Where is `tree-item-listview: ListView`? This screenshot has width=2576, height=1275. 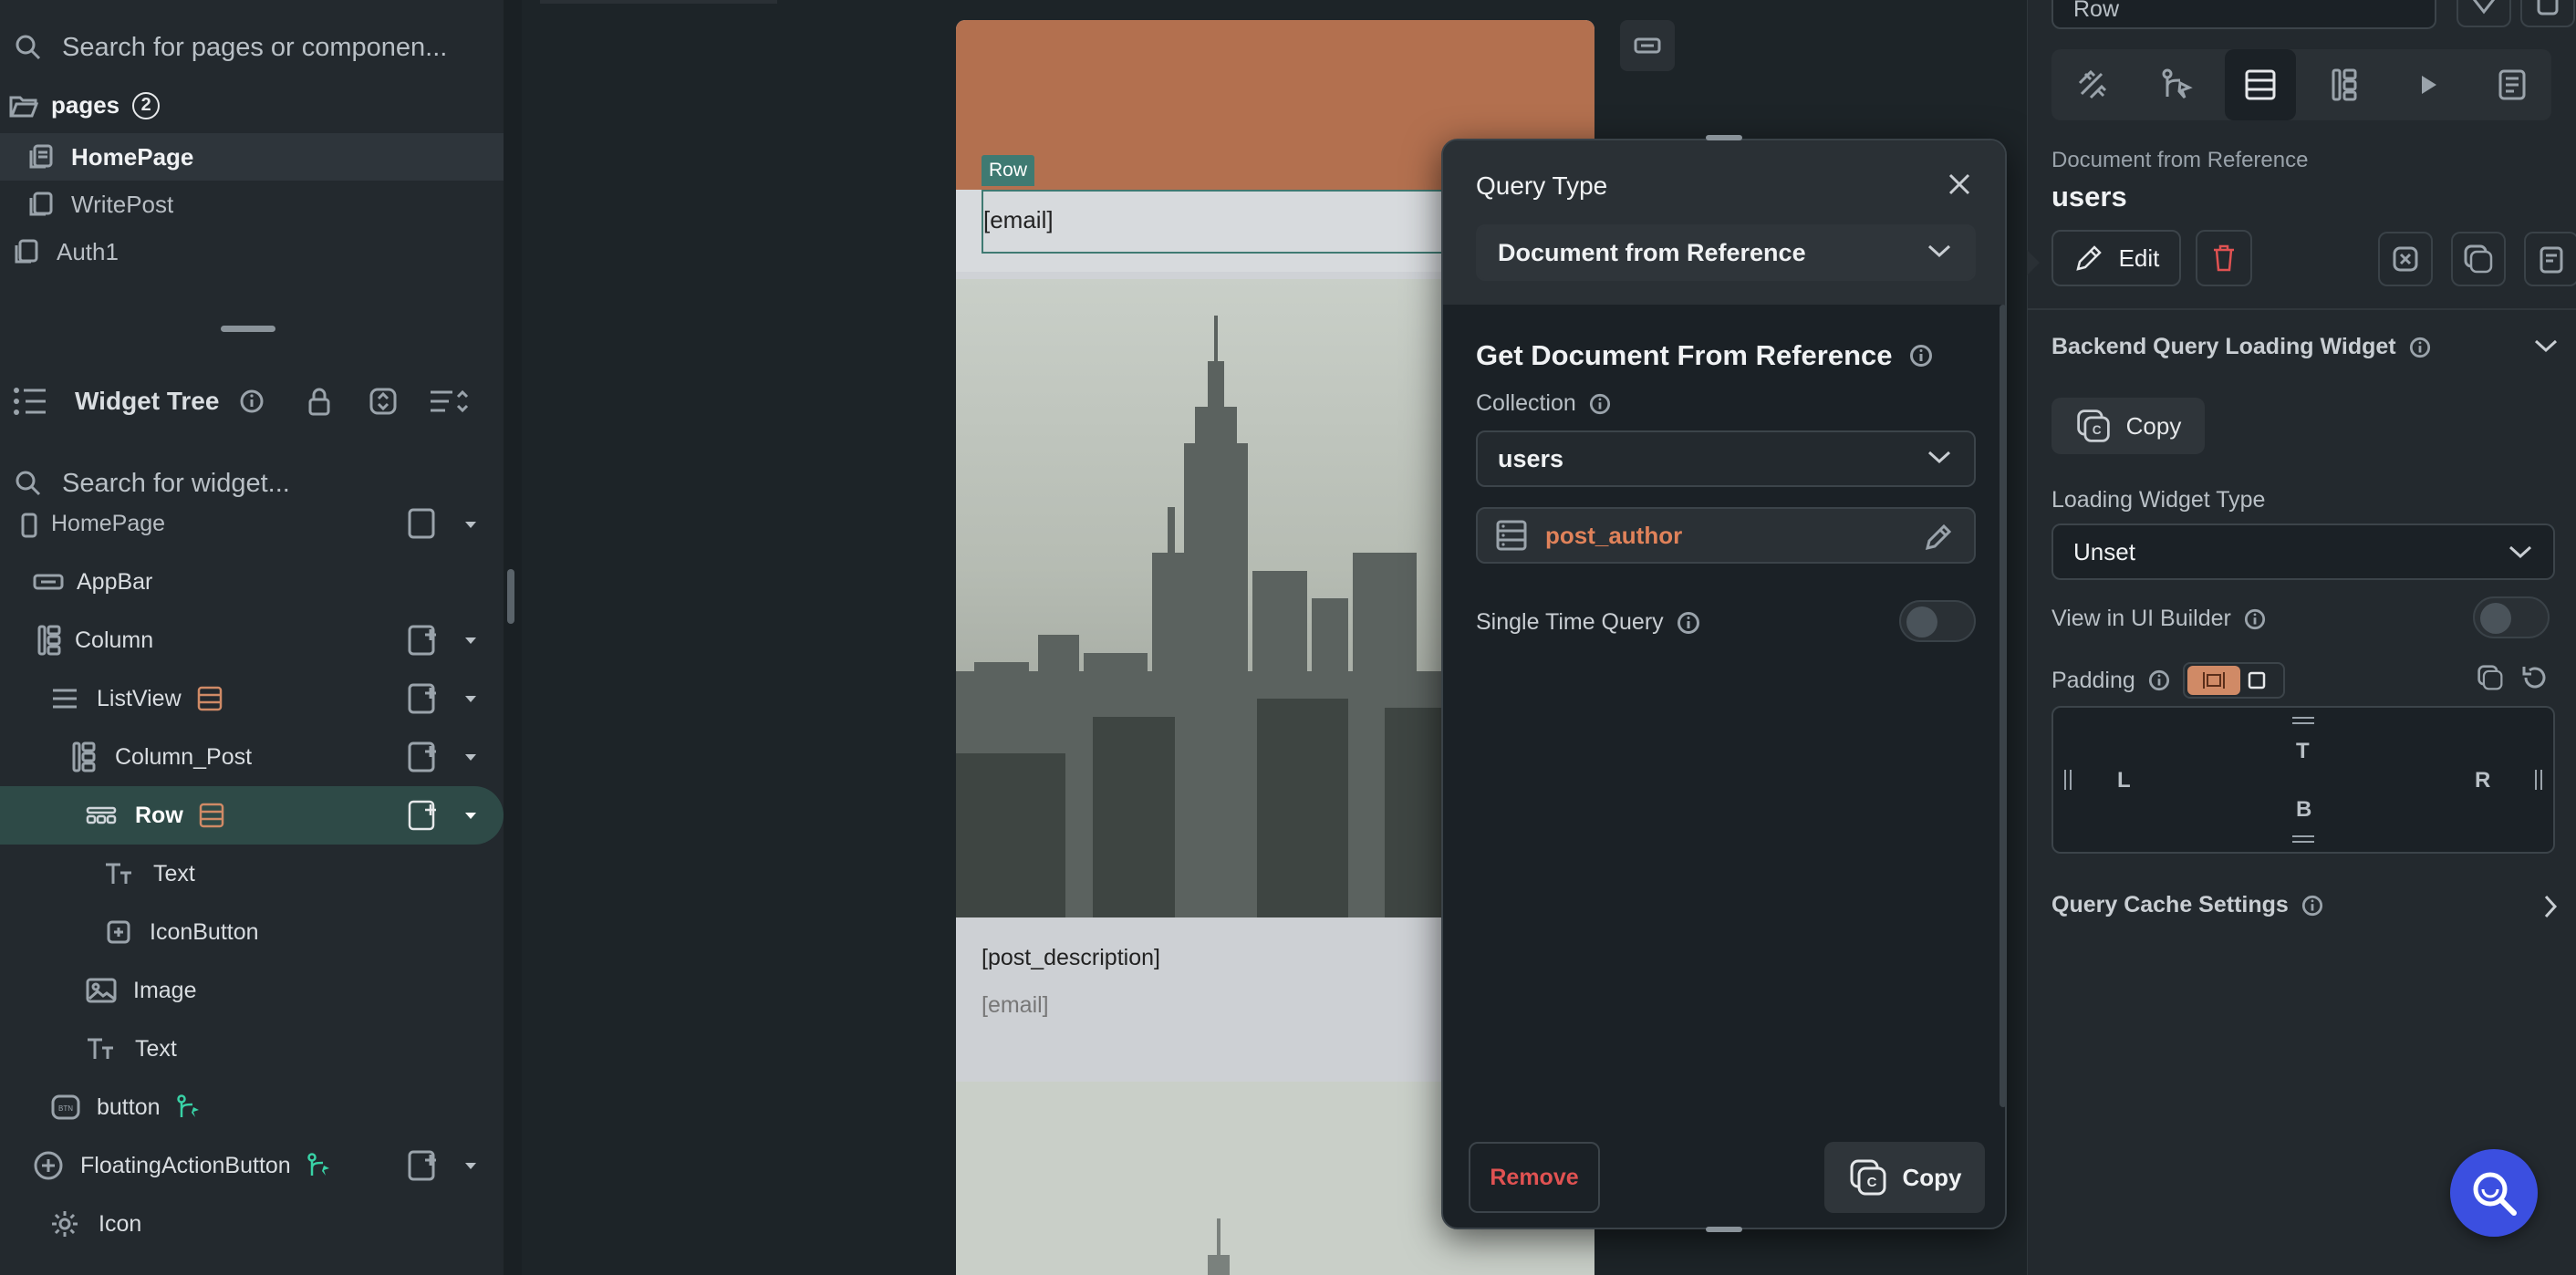
tree-item-listview: ListView is located at coordinates (252, 698).